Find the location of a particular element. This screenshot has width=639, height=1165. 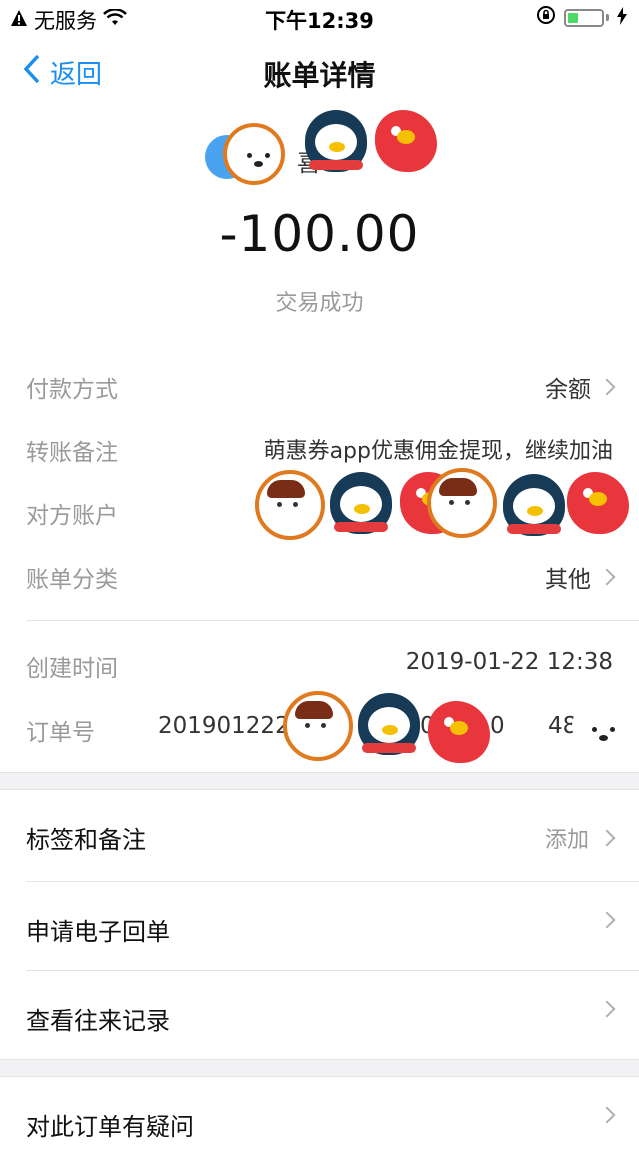

dispute-action is located at coordinates (607, 1115).